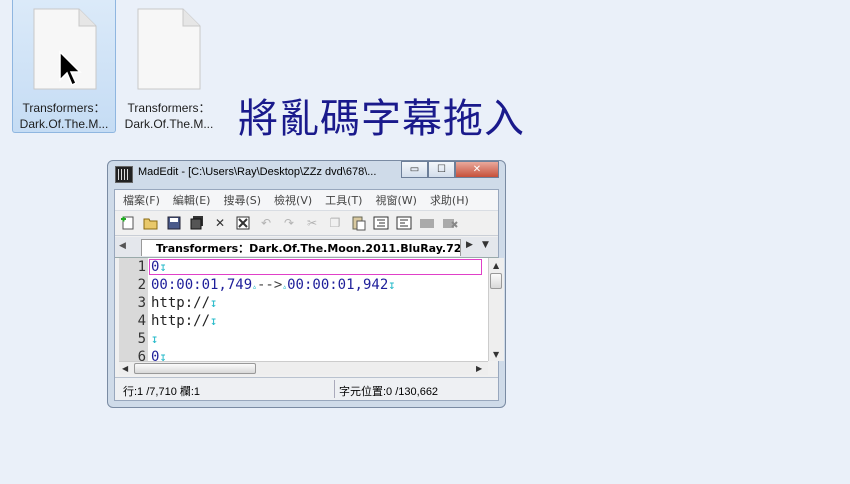 The width and height of the screenshot is (850, 484). What do you see at coordinates (427, 223) in the screenshot?
I see `comment-icon` at bounding box center [427, 223].